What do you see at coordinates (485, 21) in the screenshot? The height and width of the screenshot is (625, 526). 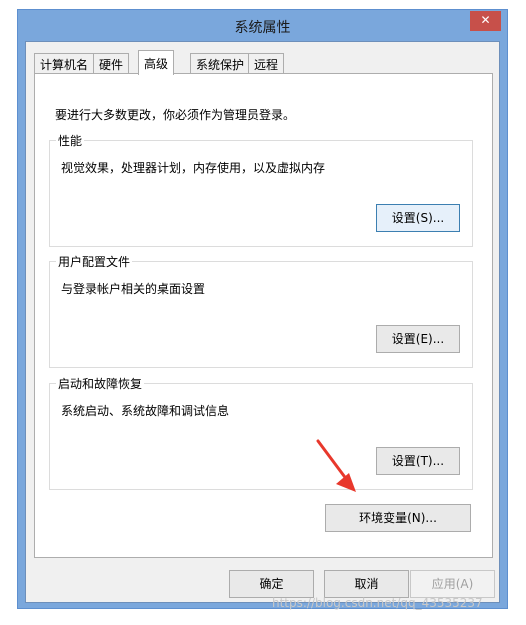 I see `close-button: ✕` at bounding box center [485, 21].